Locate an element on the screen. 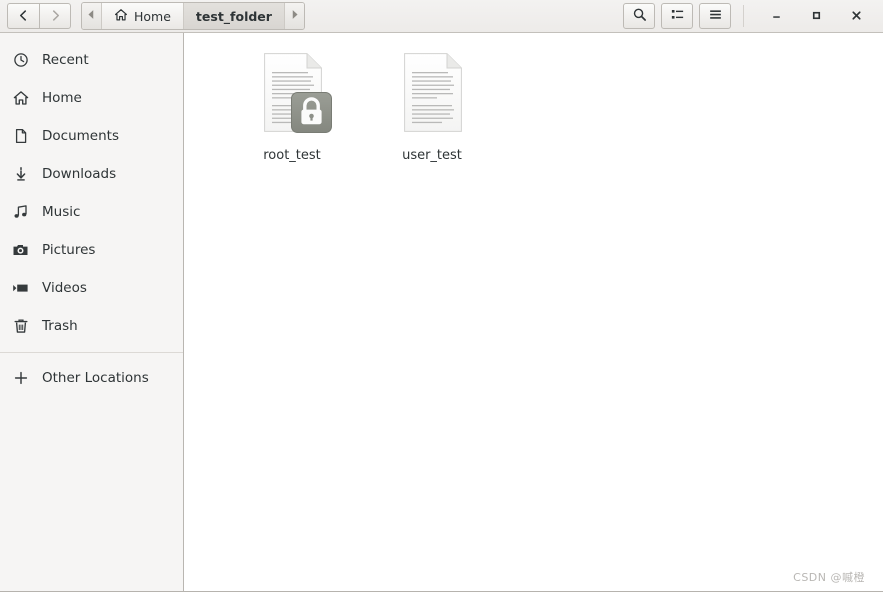 The height and width of the screenshot is (592, 883). trash-icon is located at coordinates (20, 326).